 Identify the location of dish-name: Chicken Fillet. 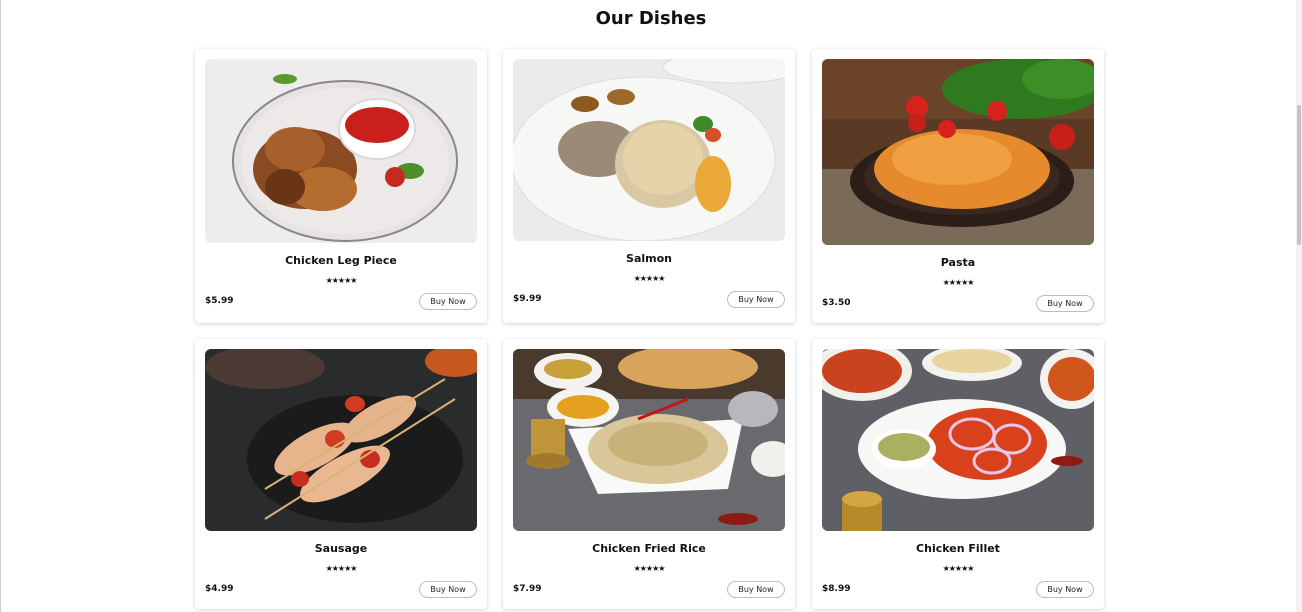
(958, 548).